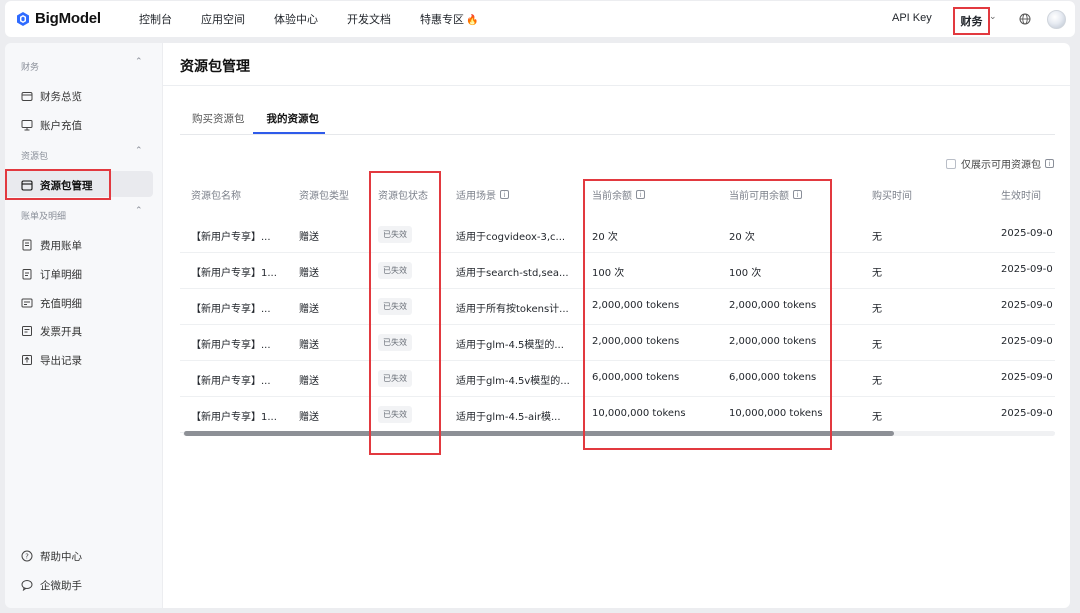 This screenshot has height=613, width=1080. I want to click on horizontal-scrollbar-thumb, so click(539, 433).